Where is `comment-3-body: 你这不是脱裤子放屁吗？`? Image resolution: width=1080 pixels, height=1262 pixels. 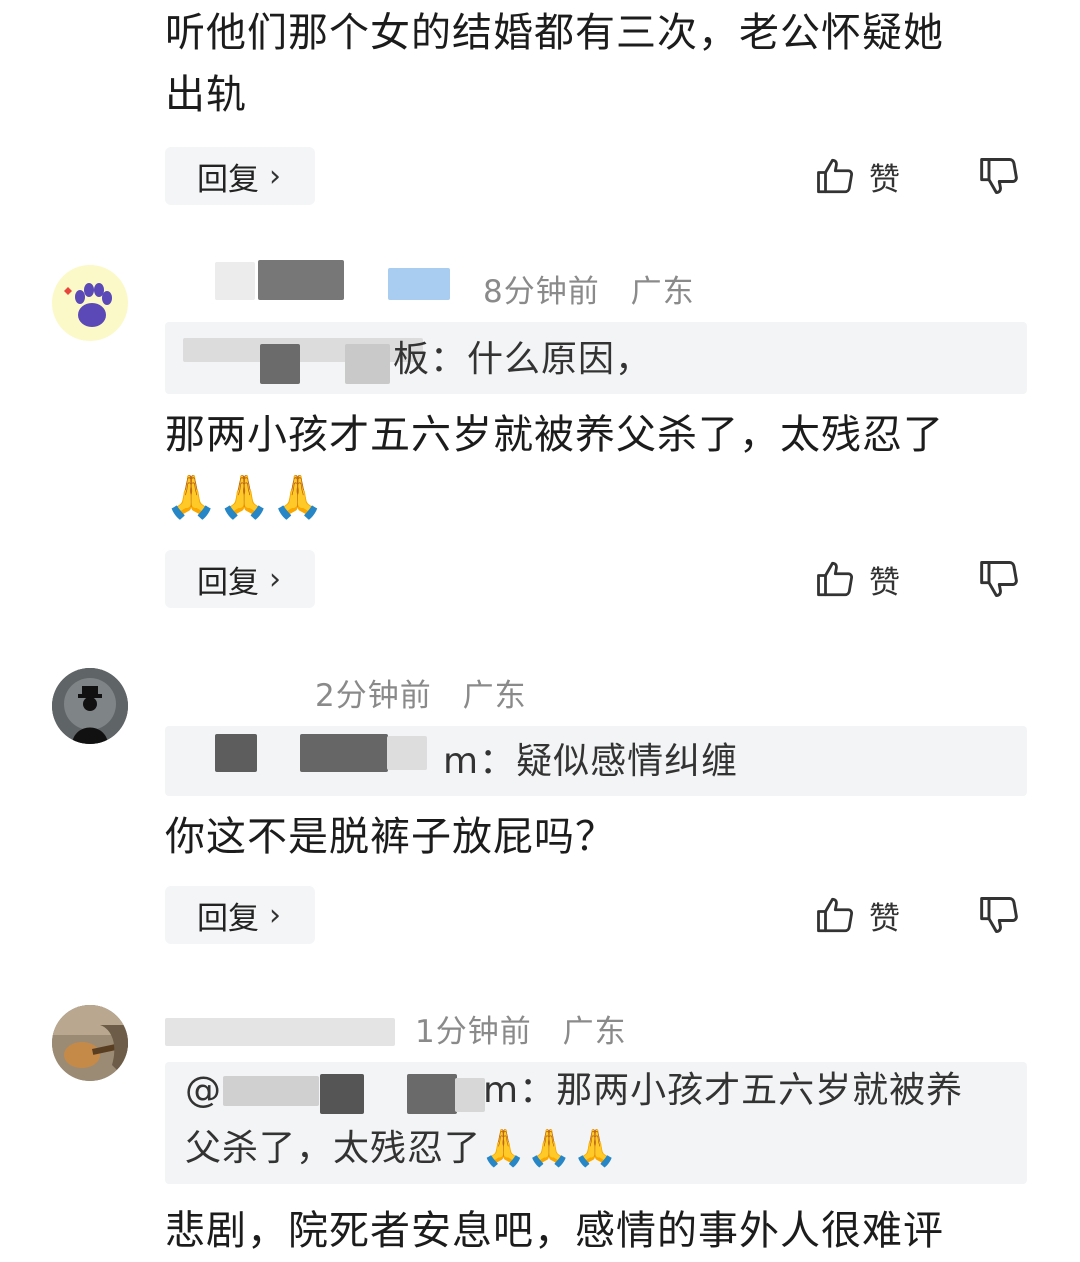
comment-3-body: 你这不是脱裤子放屁吗？ is located at coordinates (390, 837).